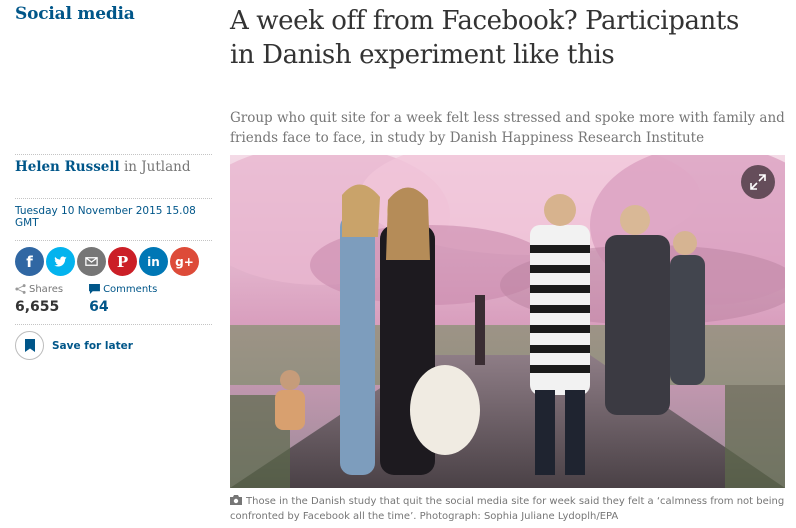 This screenshot has height=528, width=796. I want to click on headline-line-2: in Danish experiment like this, so click(422, 55).